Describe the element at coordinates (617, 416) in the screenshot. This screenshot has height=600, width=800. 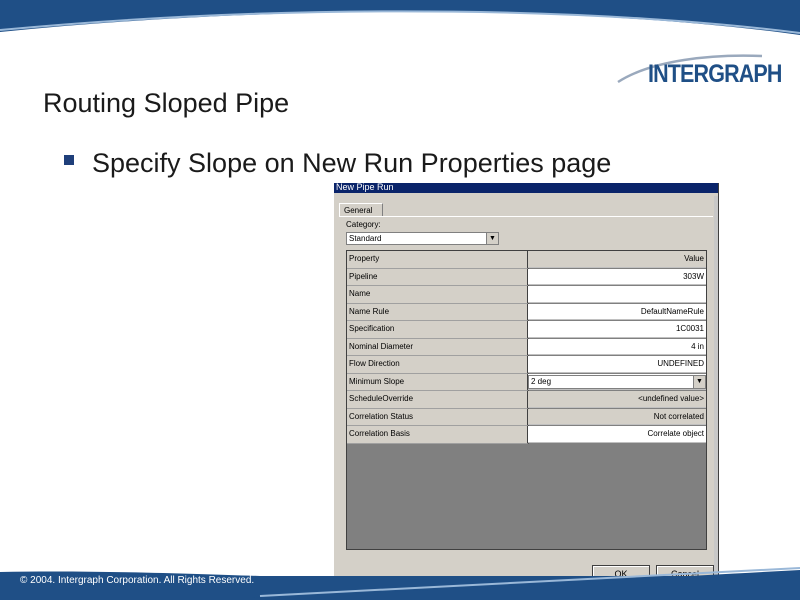
I see `property-value: Not correlated` at that location.